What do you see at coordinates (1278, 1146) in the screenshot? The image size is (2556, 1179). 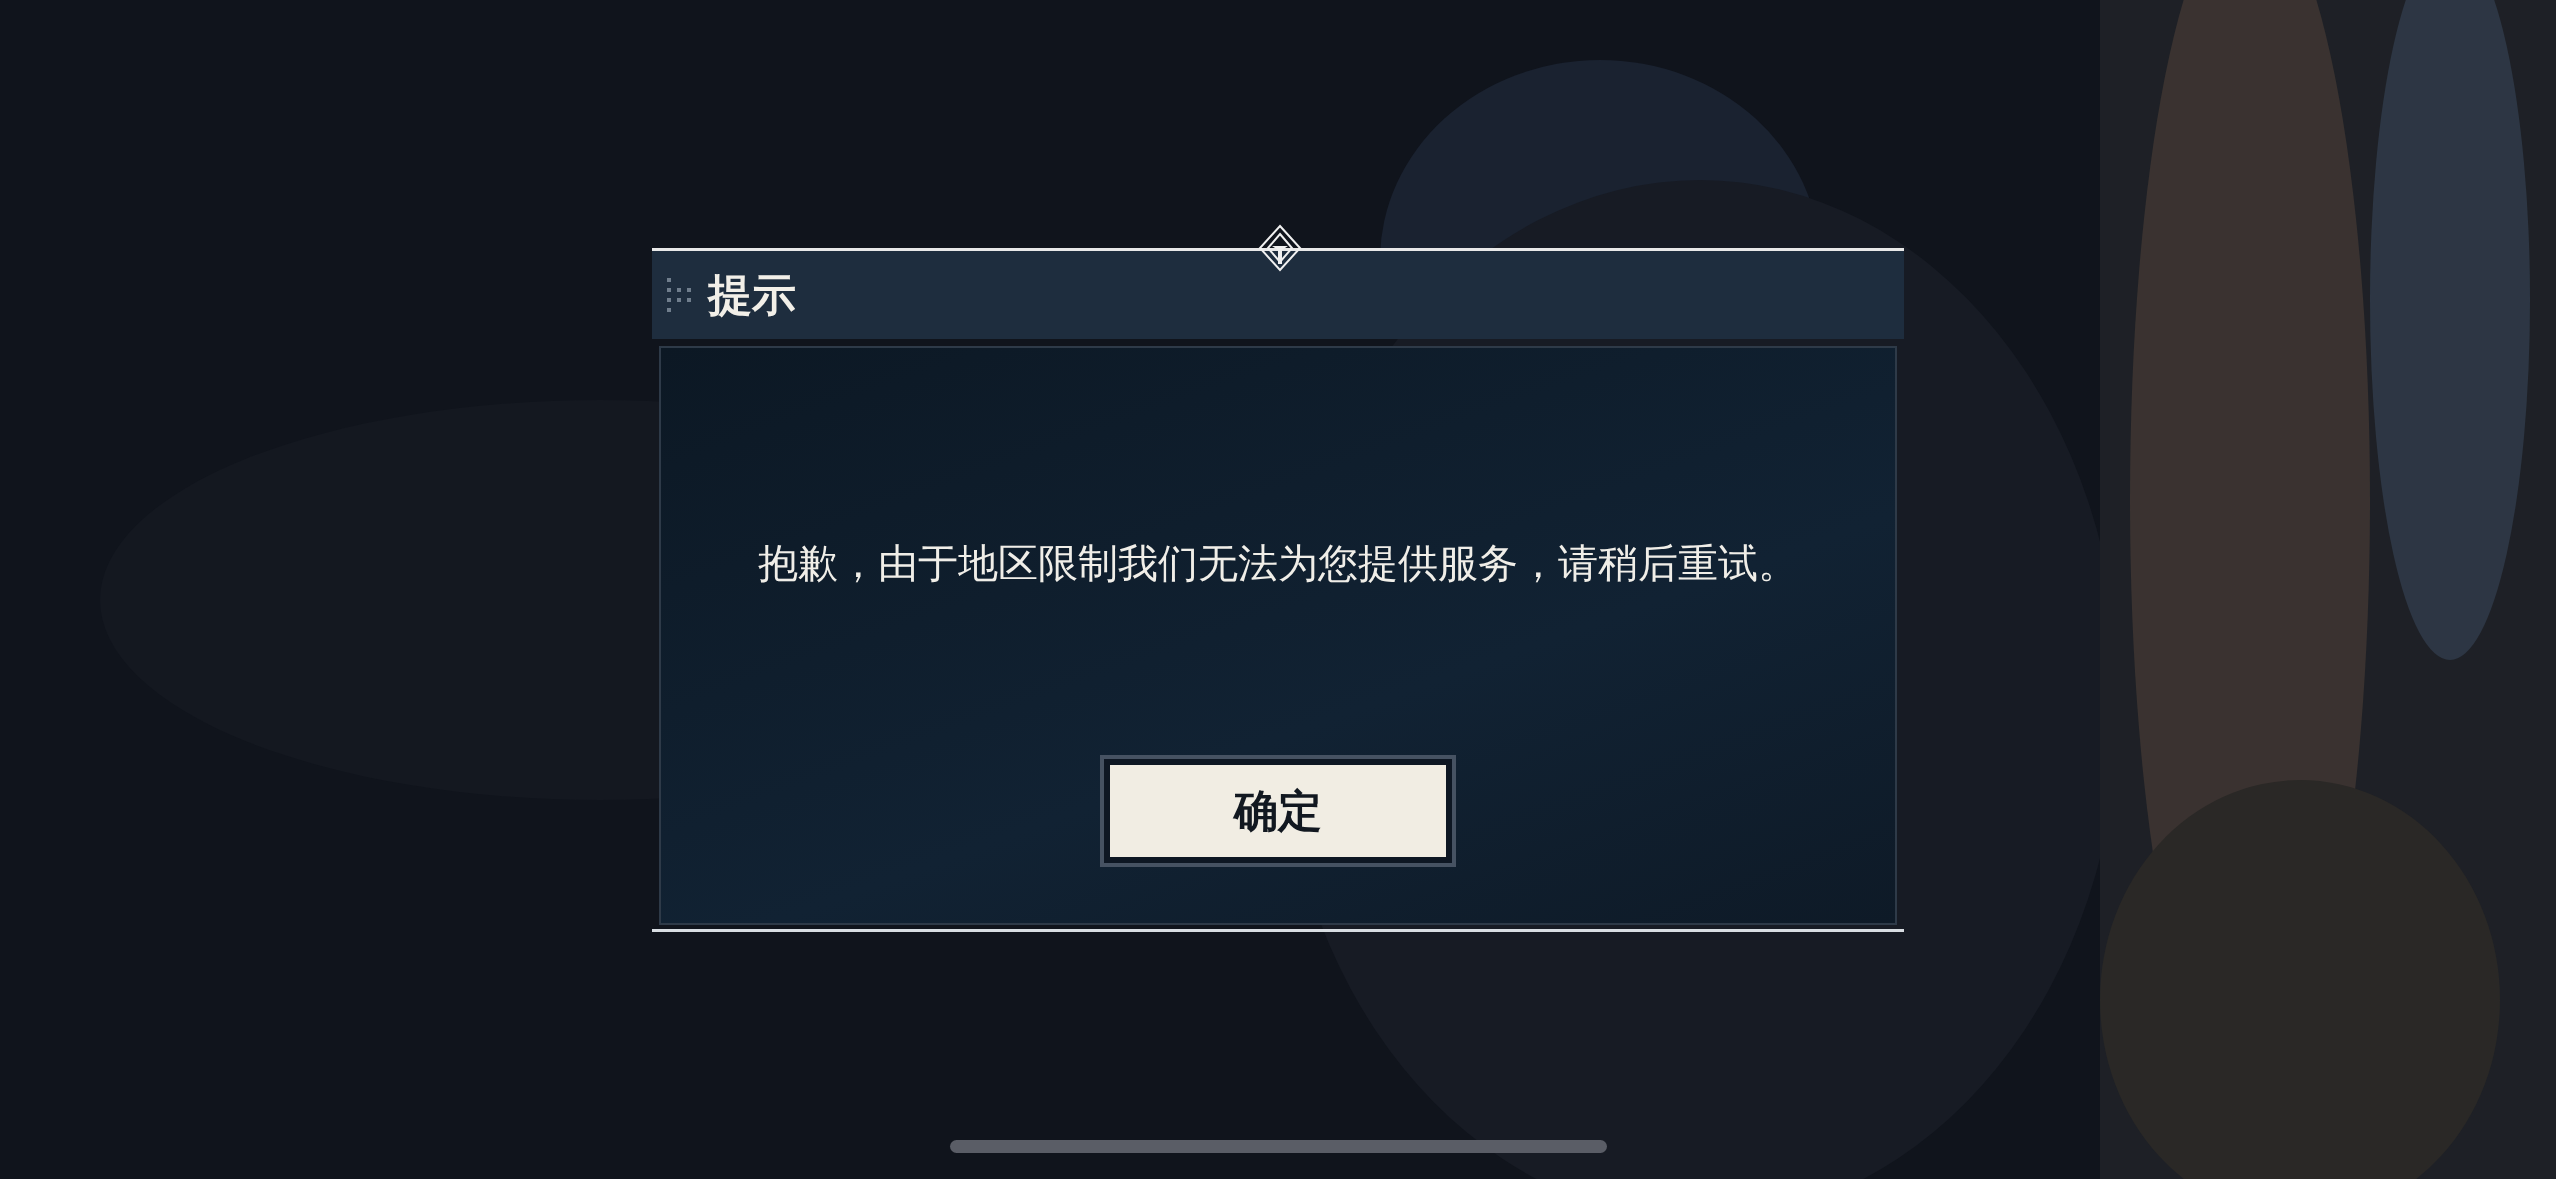 I see `home-indicator` at bounding box center [1278, 1146].